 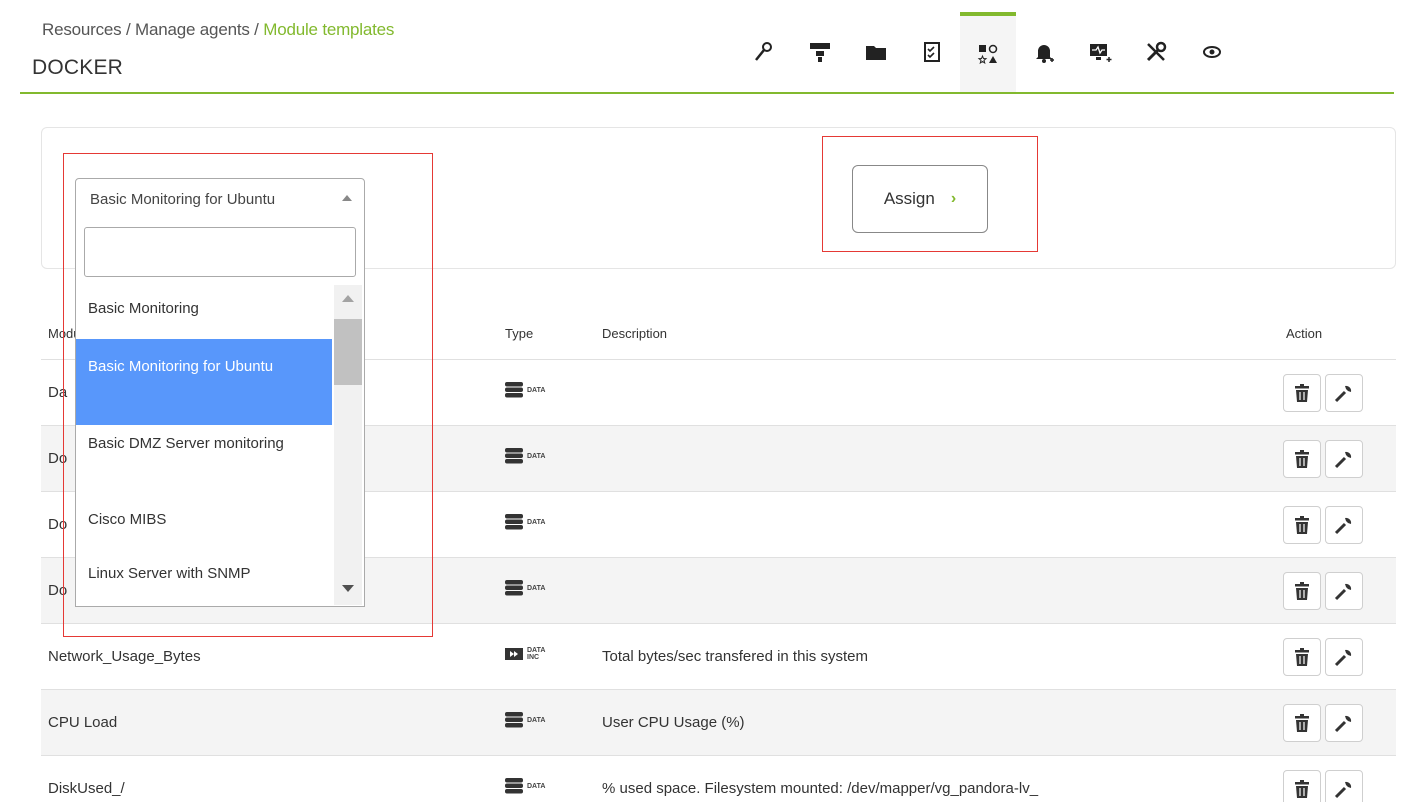 What do you see at coordinates (329, 29) in the screenshot?
I see `breadcrumb-item-module-templates: Module templates` at bounding box center [329, 29].